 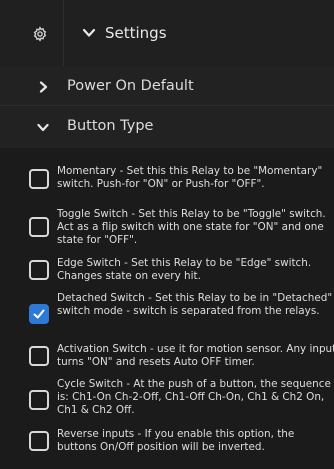 I want to click on checkbox-checked, so click(x=39, y=314).